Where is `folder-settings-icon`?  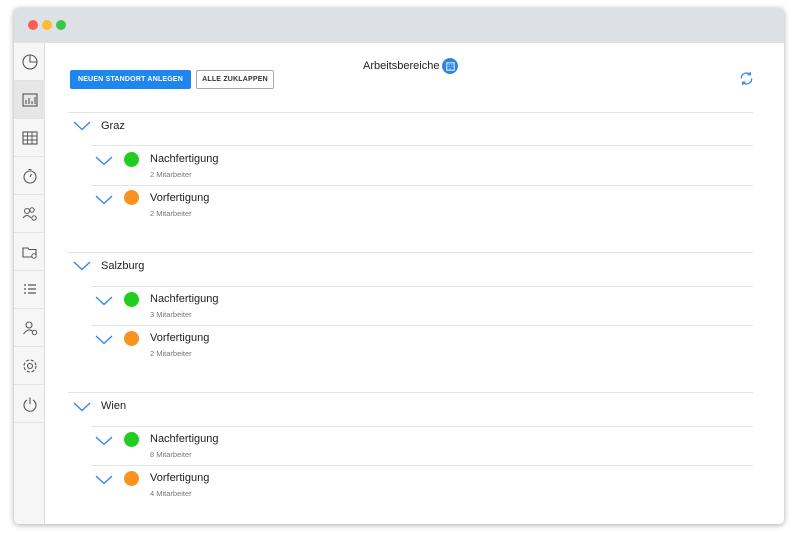
folder-settings-icon is located at coordinates (29, 252).